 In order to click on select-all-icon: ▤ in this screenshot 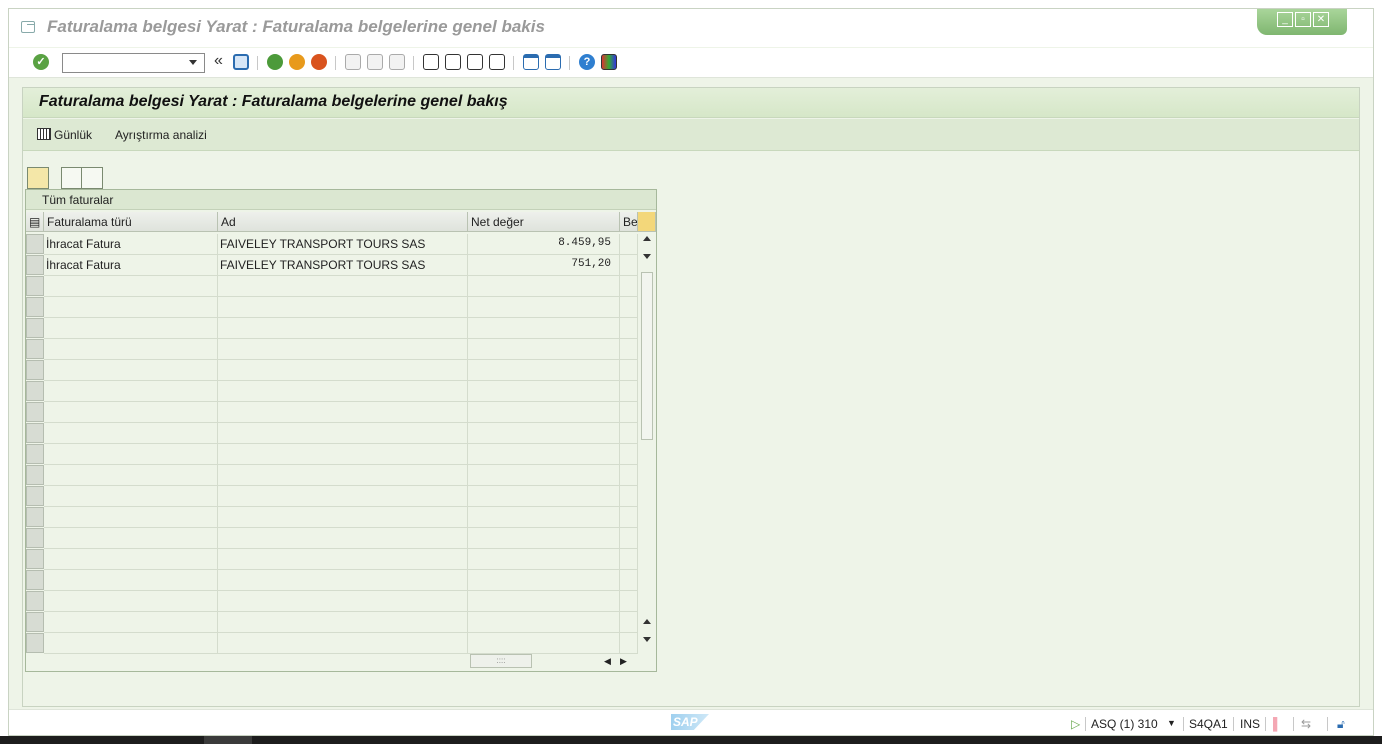, I will do `click(35, 222)`.